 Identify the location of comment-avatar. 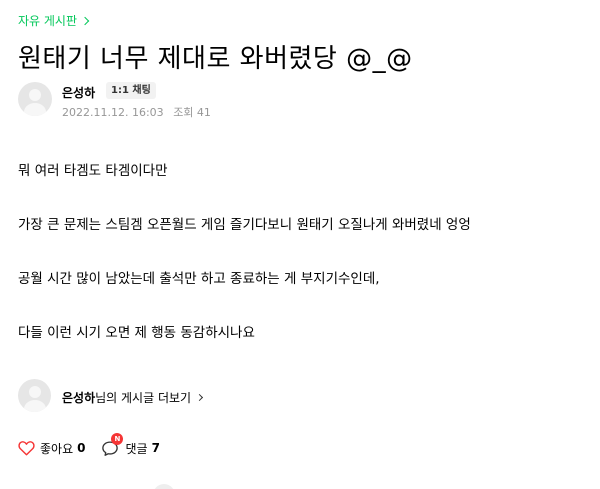
(164, 486).